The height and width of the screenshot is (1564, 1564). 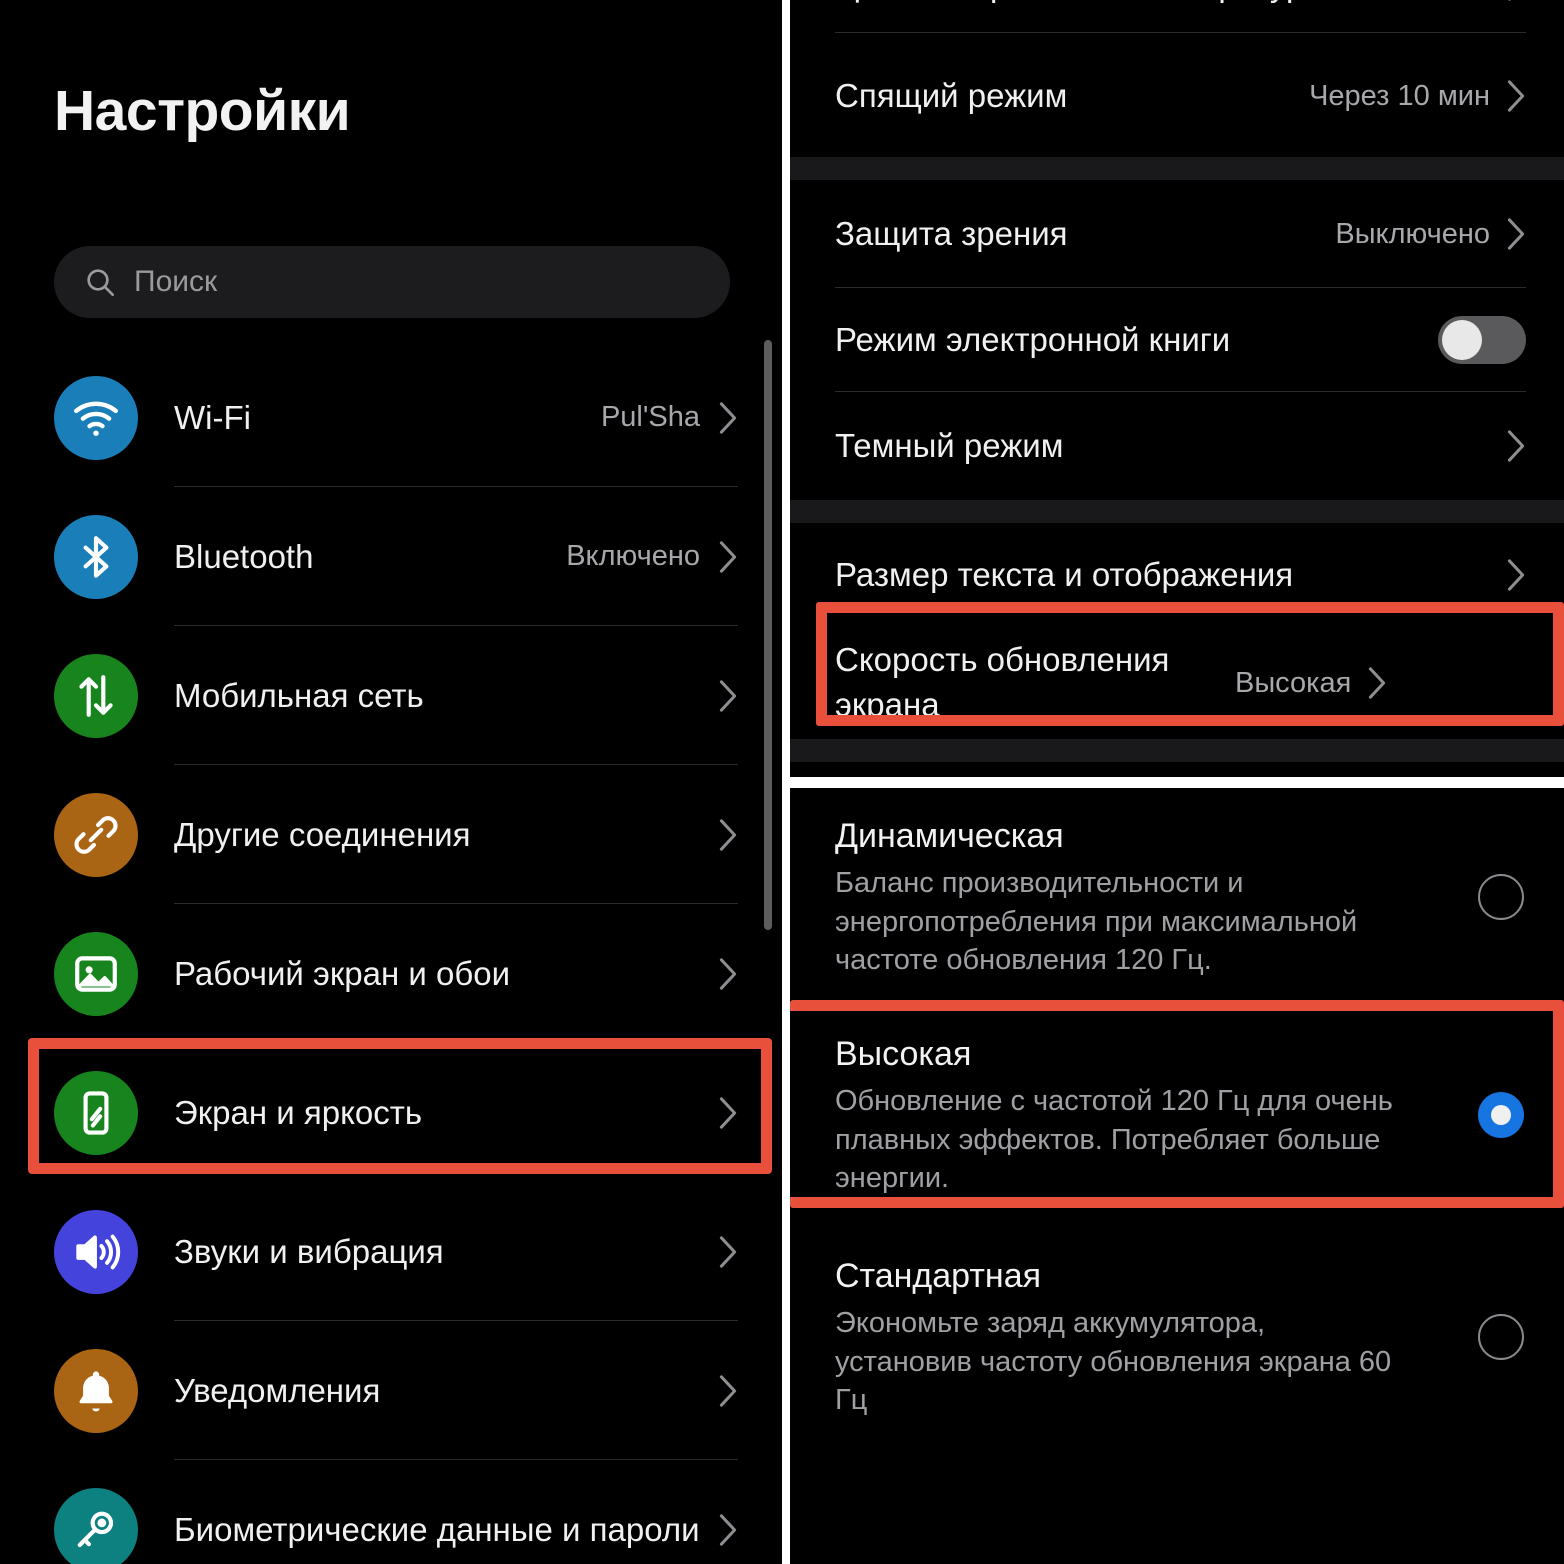 What do you see at coordinates (277, 1390) in the screenshot?
I see `sidebar-item-label: Уведомления` at bounding box center [277, 1390].